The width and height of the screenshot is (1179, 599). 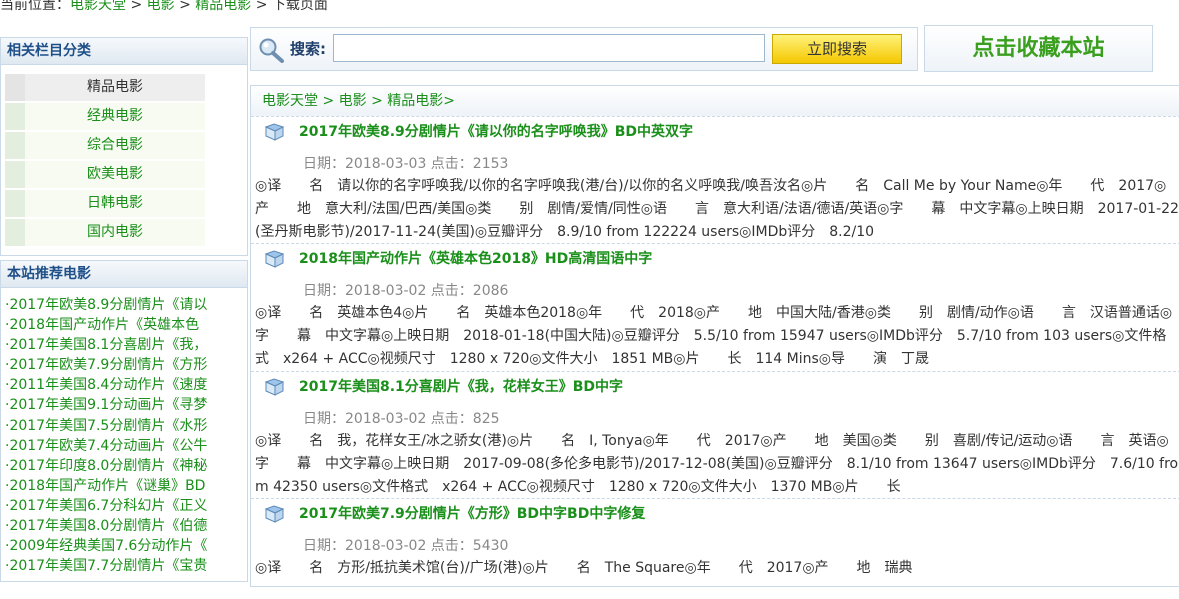 I want to click on breadcrumb-home-link: 电影天堂, so click(x=98, y=6).